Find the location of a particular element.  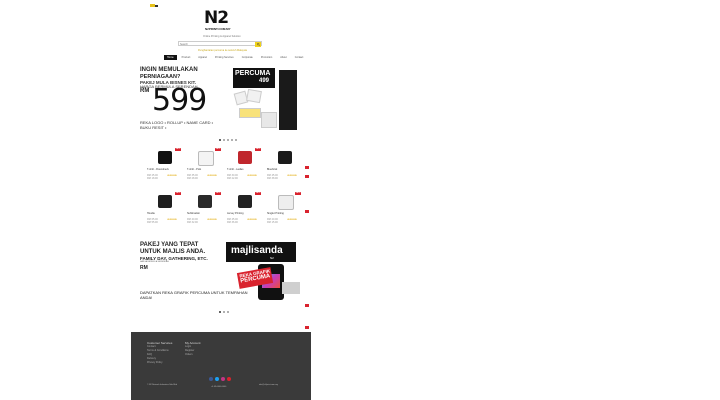

footer-email: info@n2print.com.my is located at coordinates (268, 385).